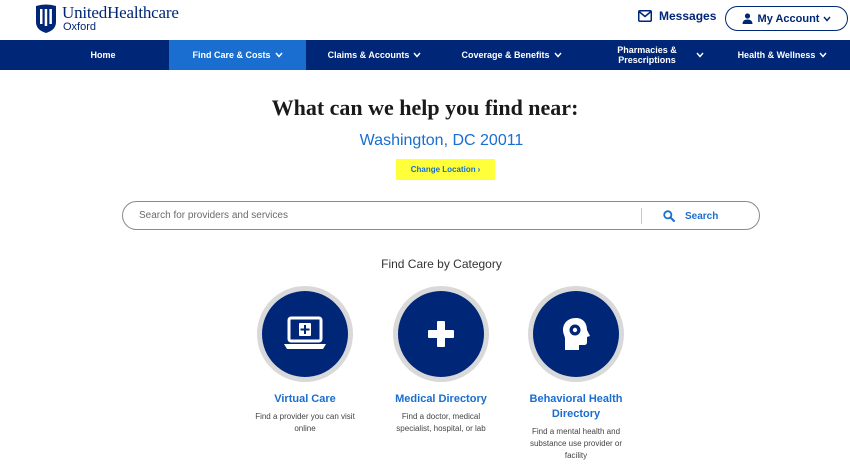 This screenshot has height=465, width=850. What do you see at coordinates (389, 215) in the screenshot?
I see `search-input` at bounding box center [389, 215].